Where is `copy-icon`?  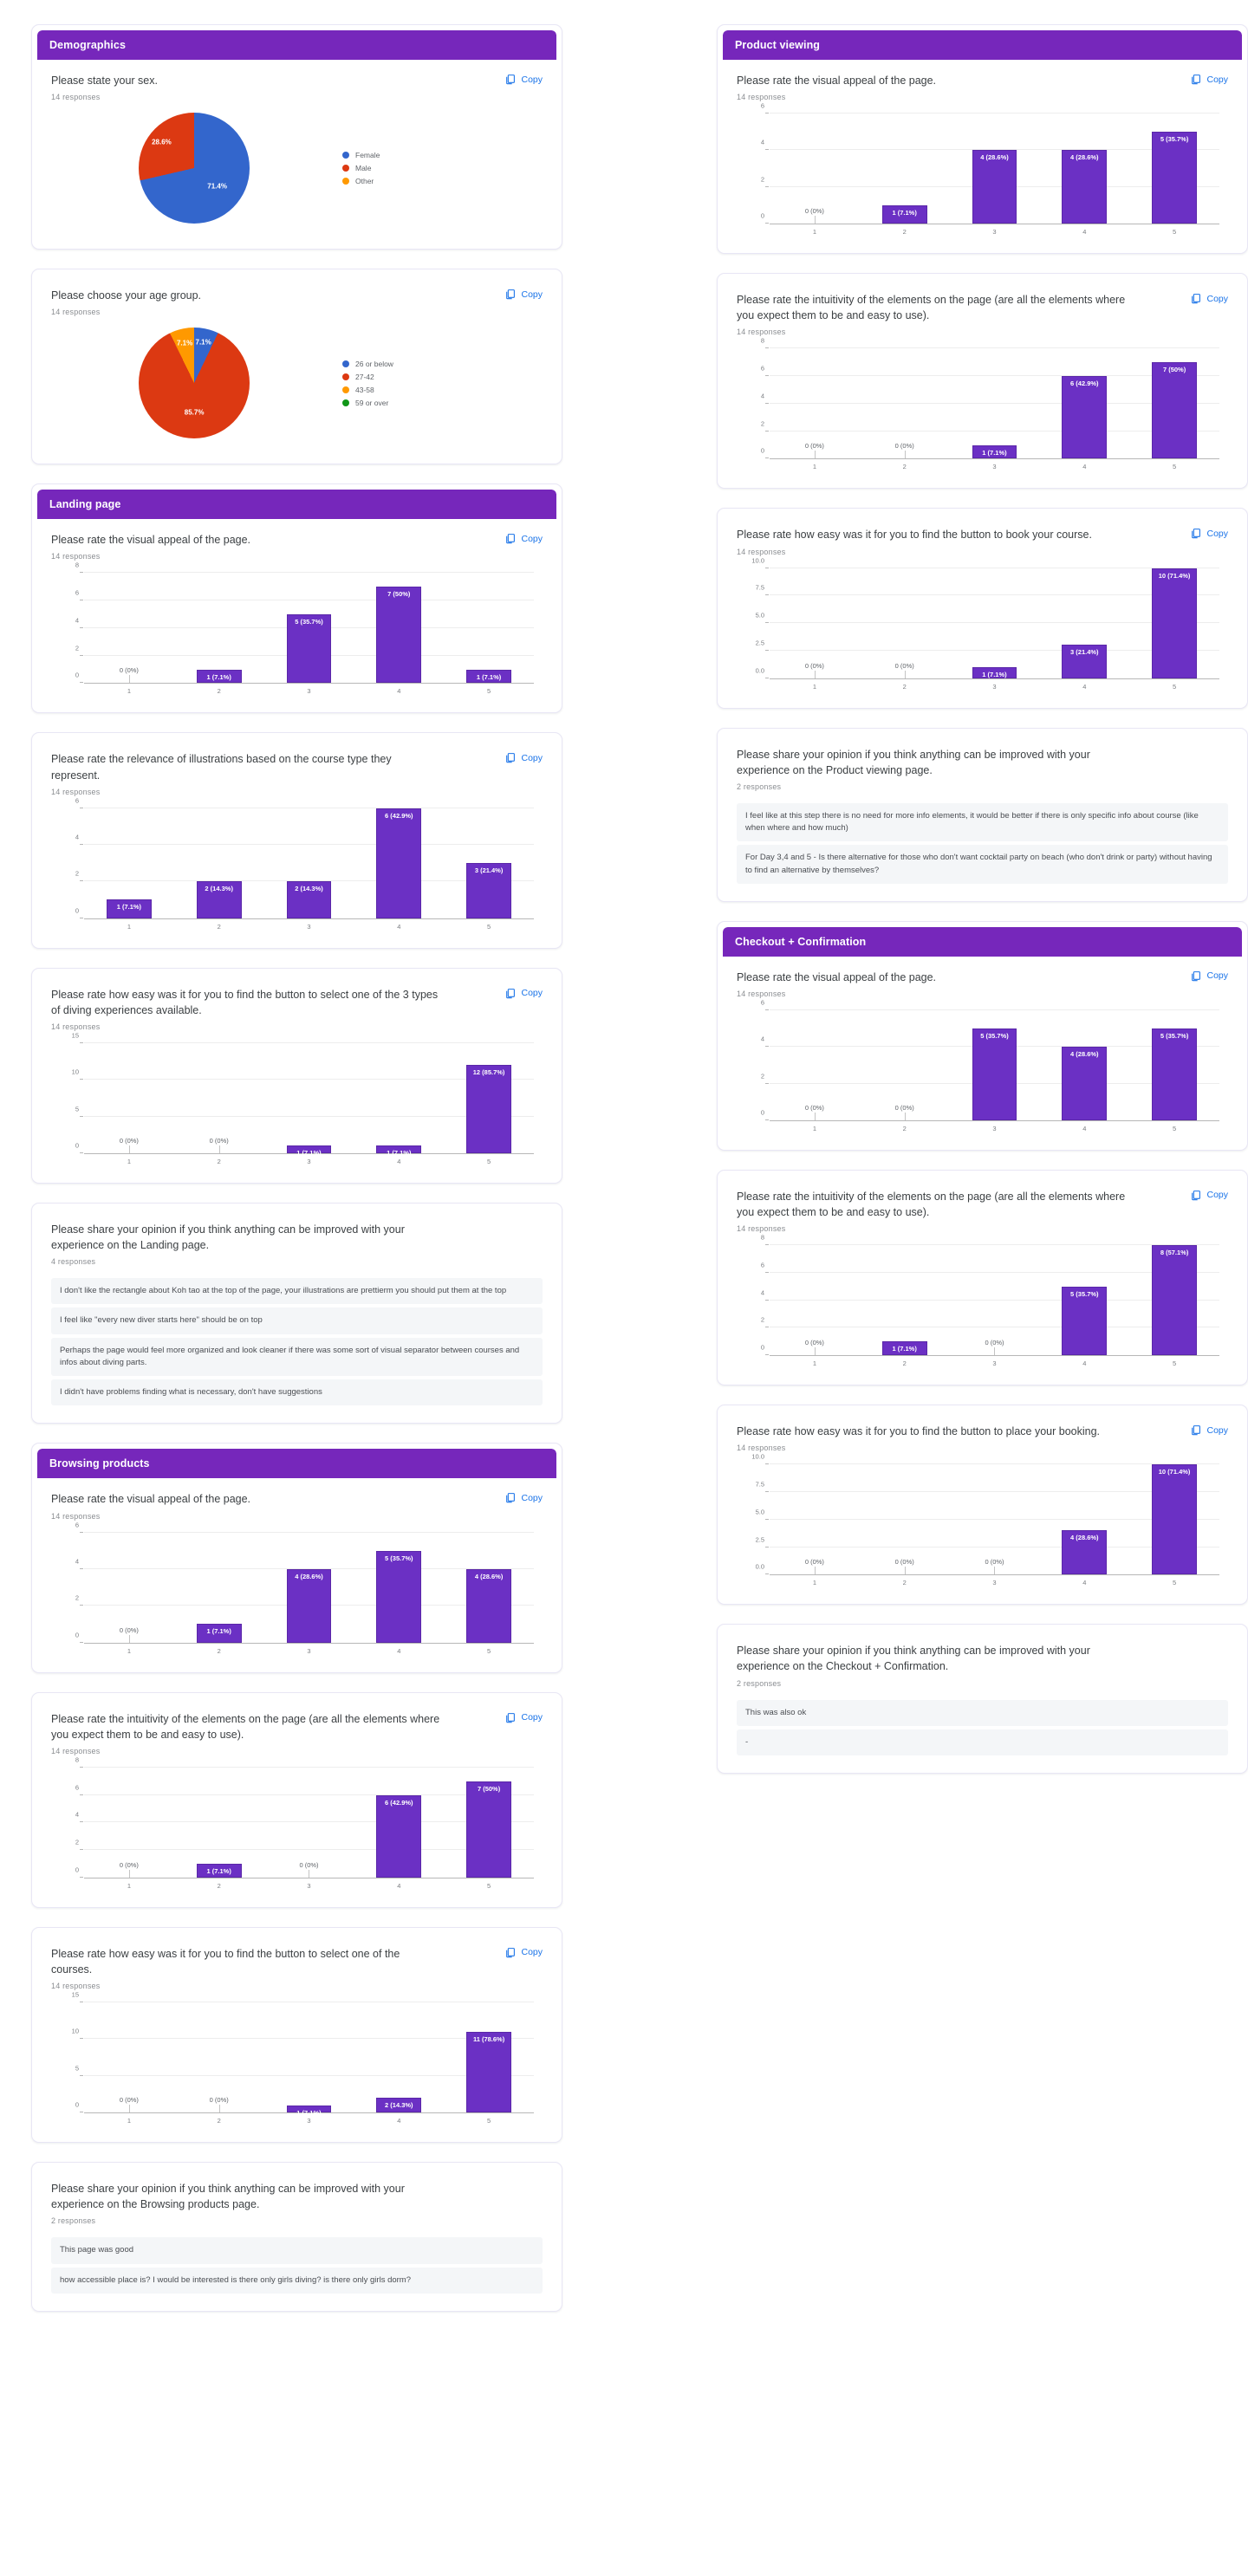
copy-icon is located at coordinates (510, 295).